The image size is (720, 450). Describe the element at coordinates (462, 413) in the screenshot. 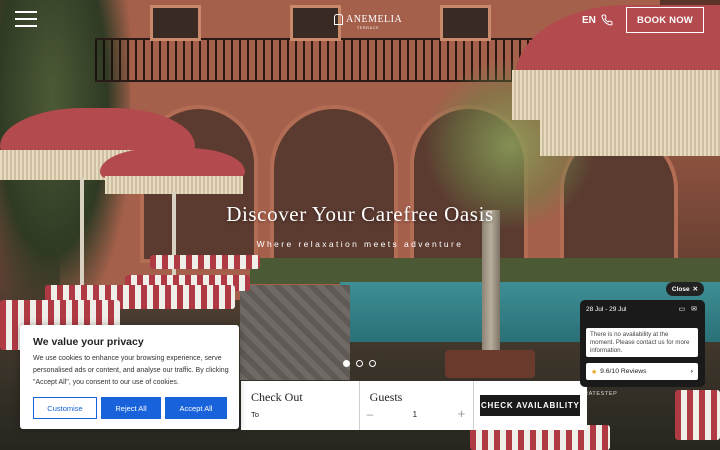

I see `guests-increment-button: +` at that location.